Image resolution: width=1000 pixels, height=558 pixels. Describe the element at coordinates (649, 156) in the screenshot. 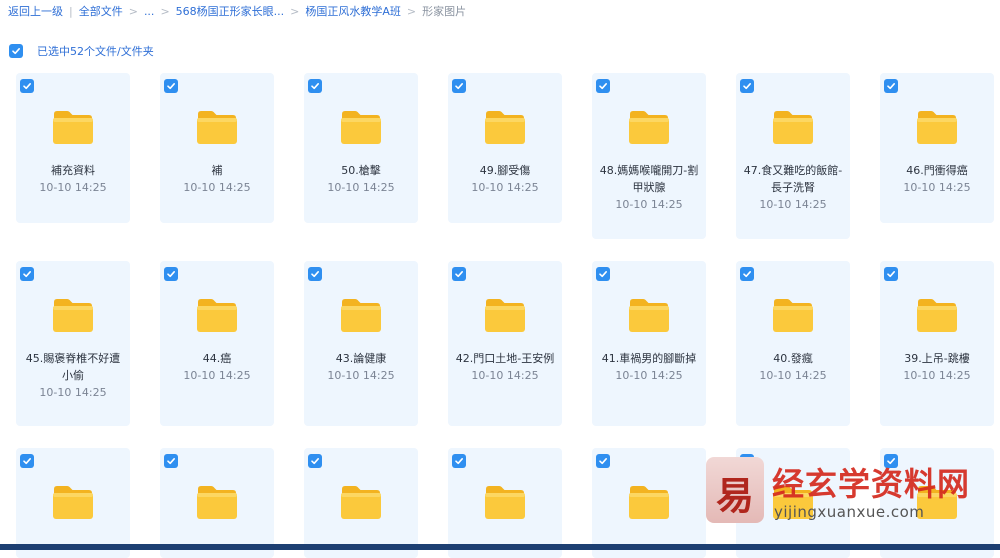

I see `folder-item: 48.媽媽喉嚨開刀-割甲狀腺 10-10 14:25` at that location.